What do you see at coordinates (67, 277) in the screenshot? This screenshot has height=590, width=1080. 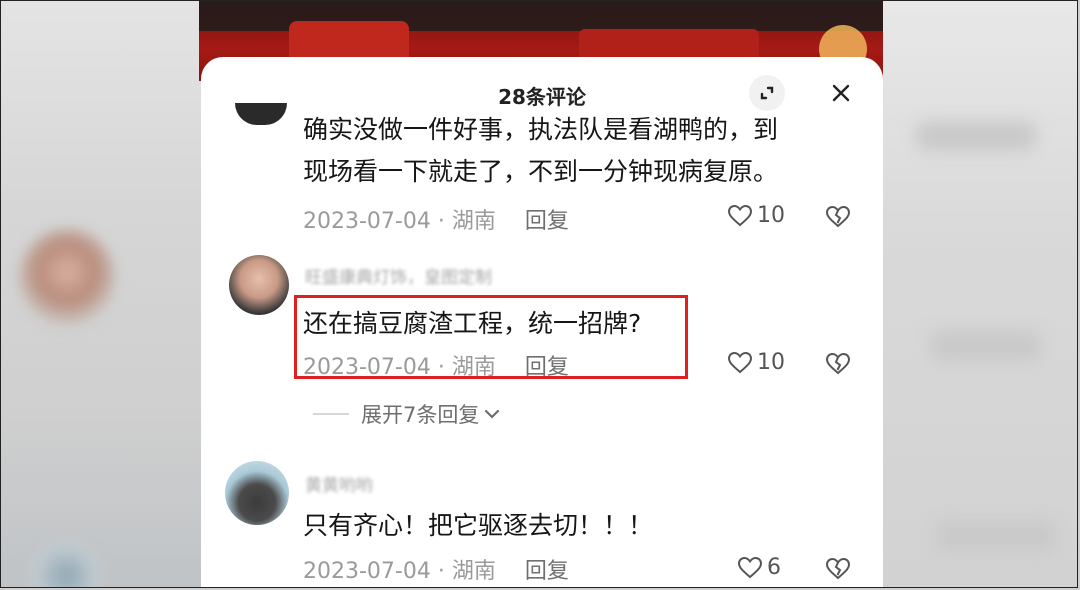 I see `blurred-avatar` at bounding box center [67, 277].